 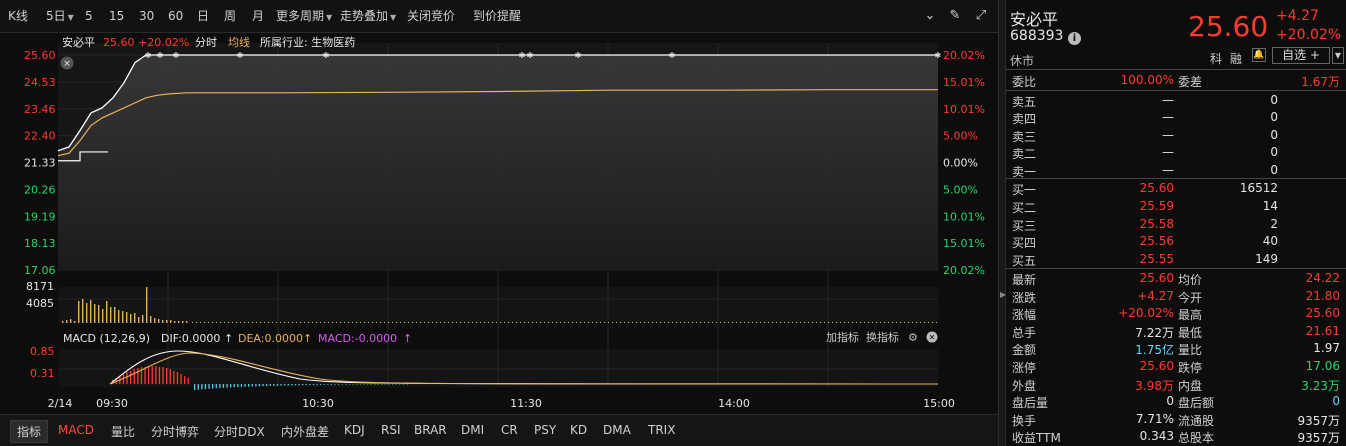 I want to click on weibi-row: 委比 100.00% 委差 1.67万, so click(x=1176, y=81).